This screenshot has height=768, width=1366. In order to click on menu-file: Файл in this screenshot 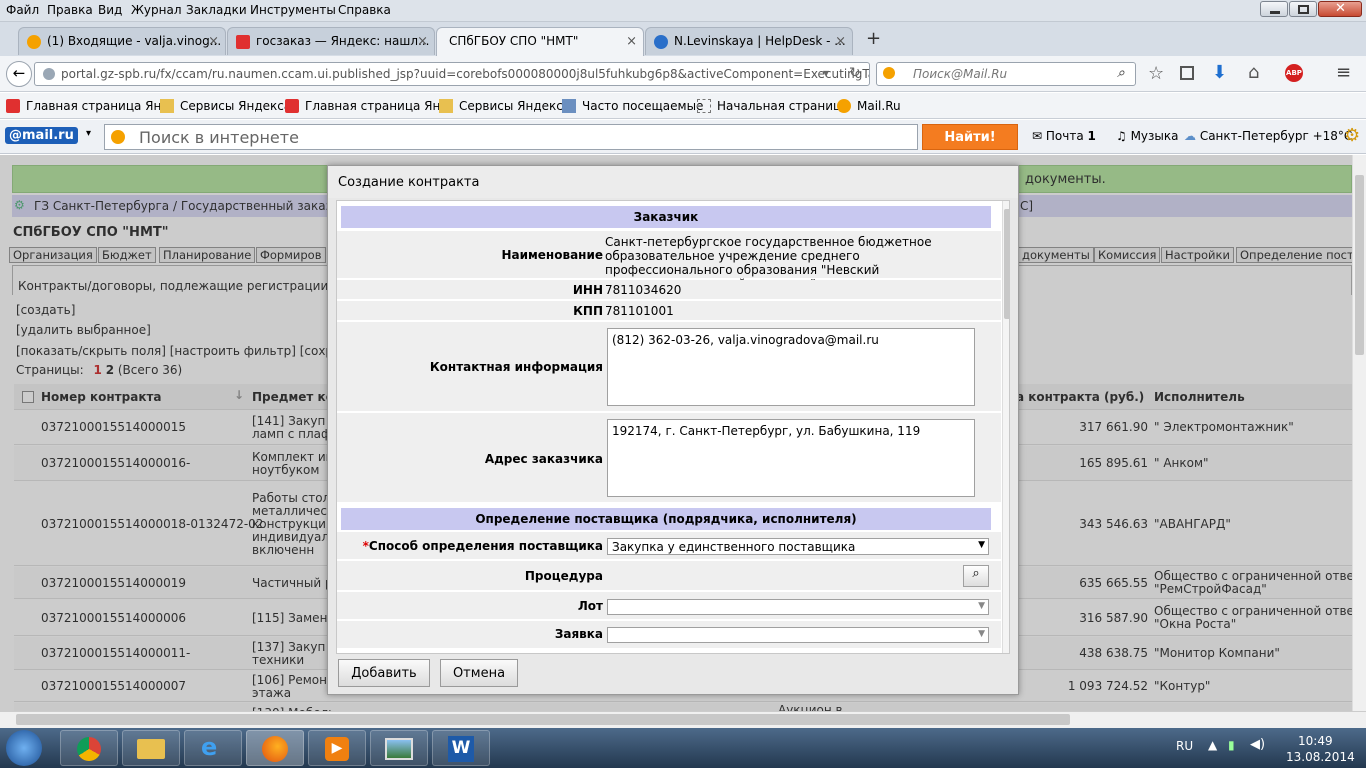, I will do `click(22, 10)`.